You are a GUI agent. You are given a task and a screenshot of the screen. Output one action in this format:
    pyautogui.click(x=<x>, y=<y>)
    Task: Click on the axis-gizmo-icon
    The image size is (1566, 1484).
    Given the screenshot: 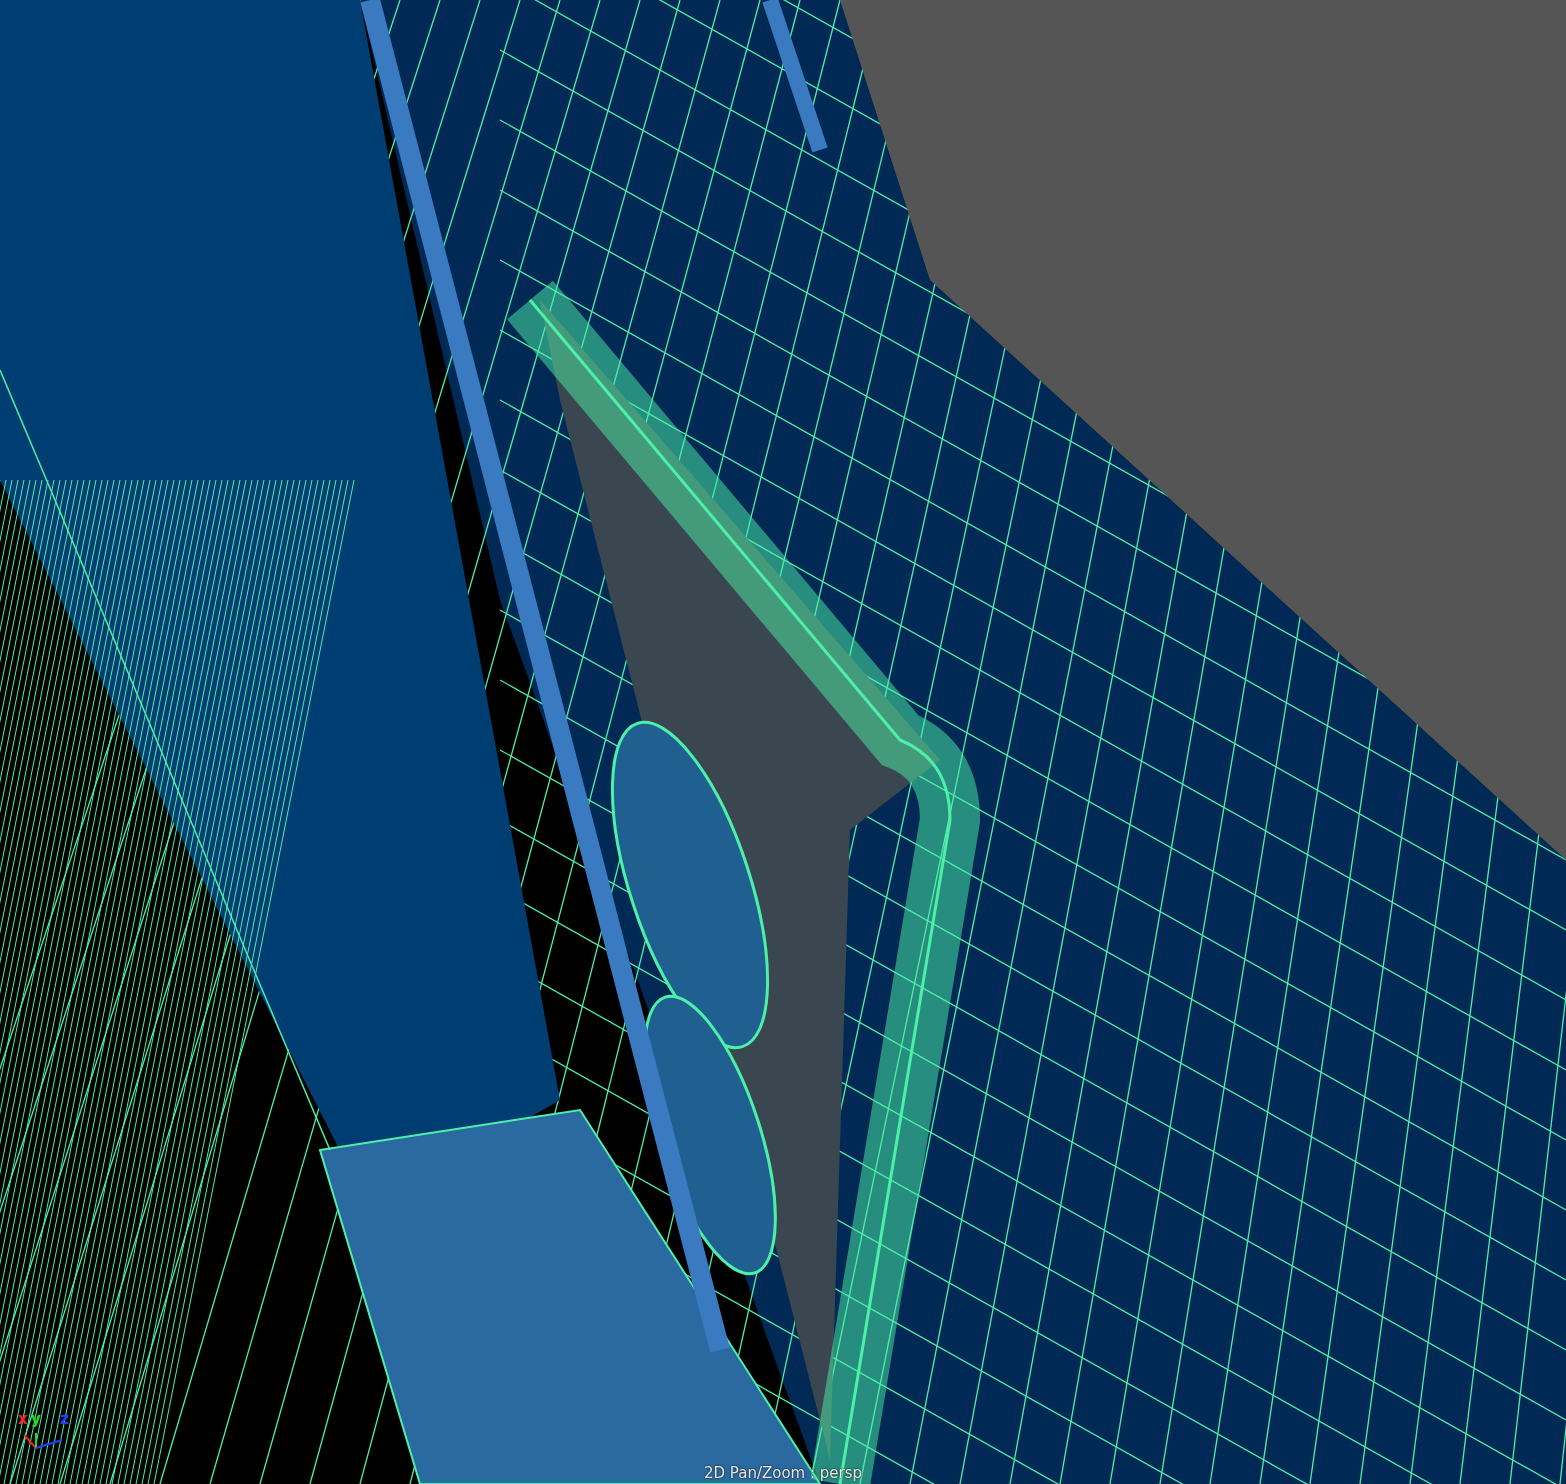 What is the action you would take?
    pyautogui.click(x=43, y=1440)
    